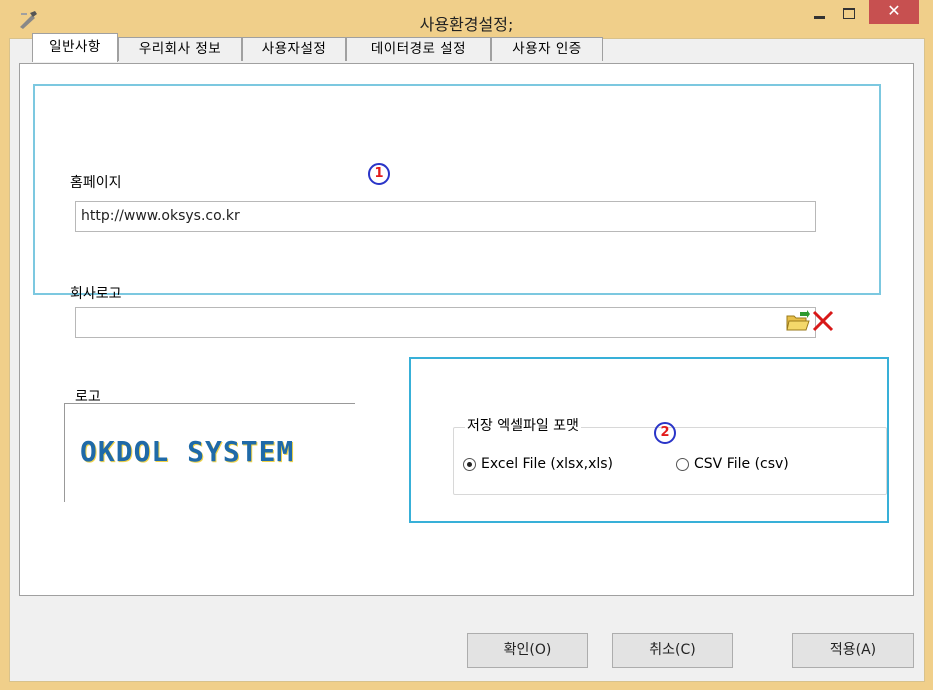  I want to click on radio-unselected-icon, so click(682, 464).